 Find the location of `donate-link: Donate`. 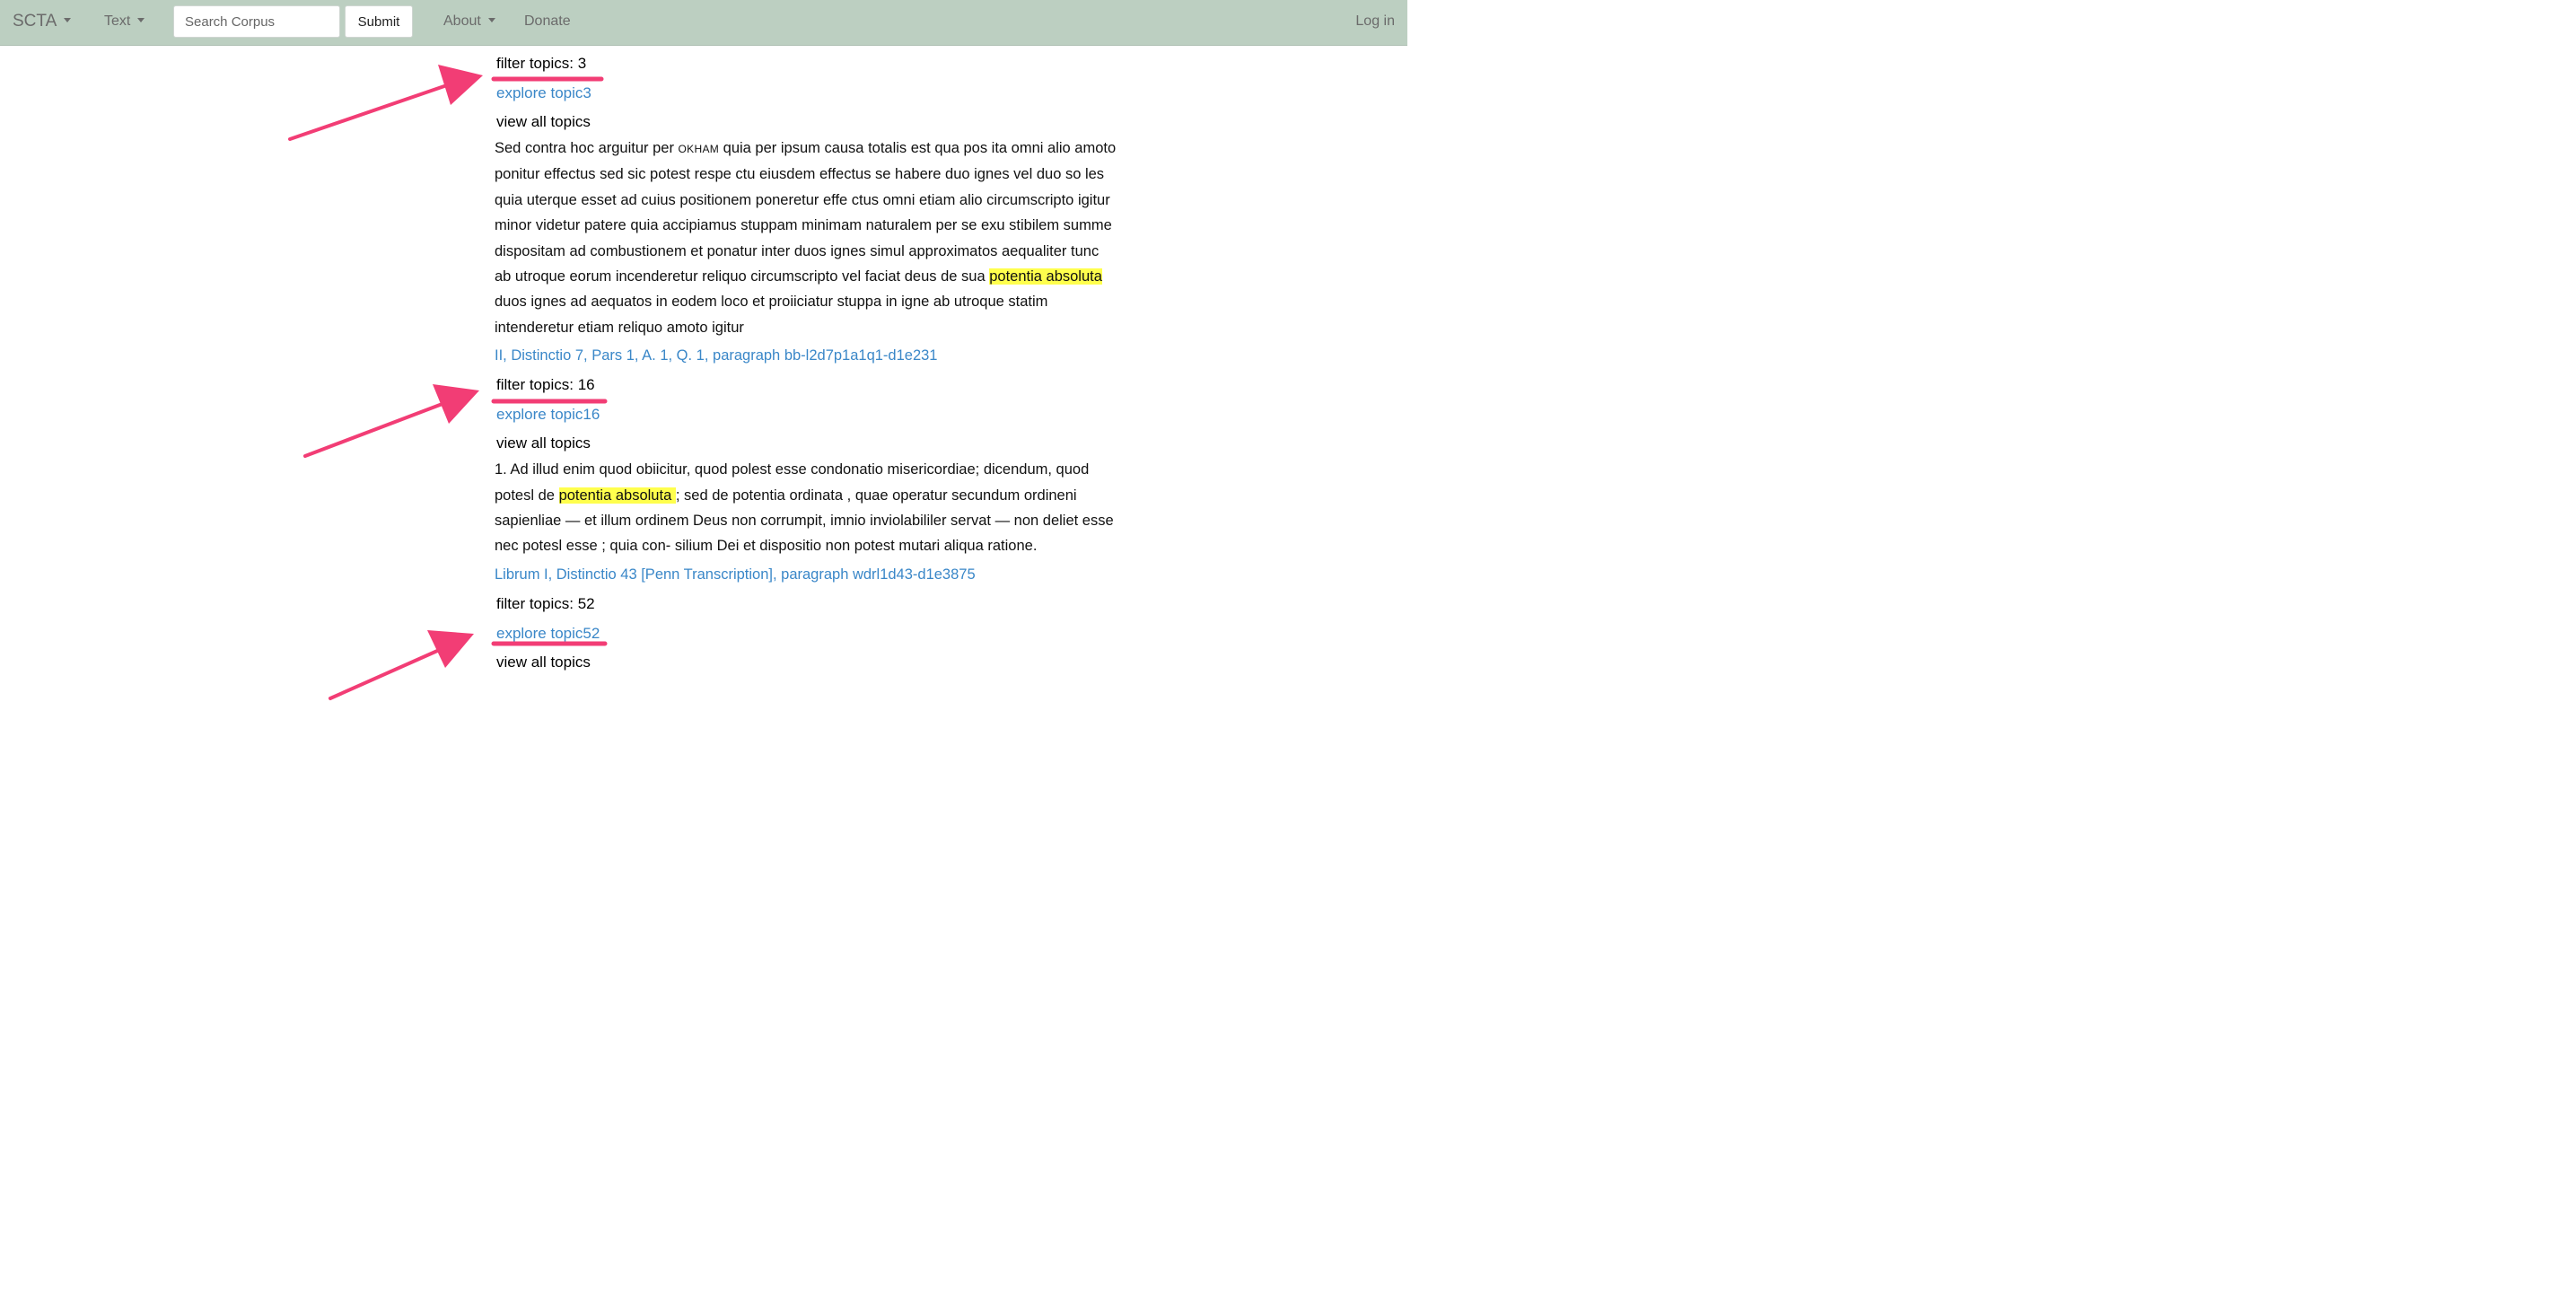

donate-link: Donate is located at coordinates (547, 21).